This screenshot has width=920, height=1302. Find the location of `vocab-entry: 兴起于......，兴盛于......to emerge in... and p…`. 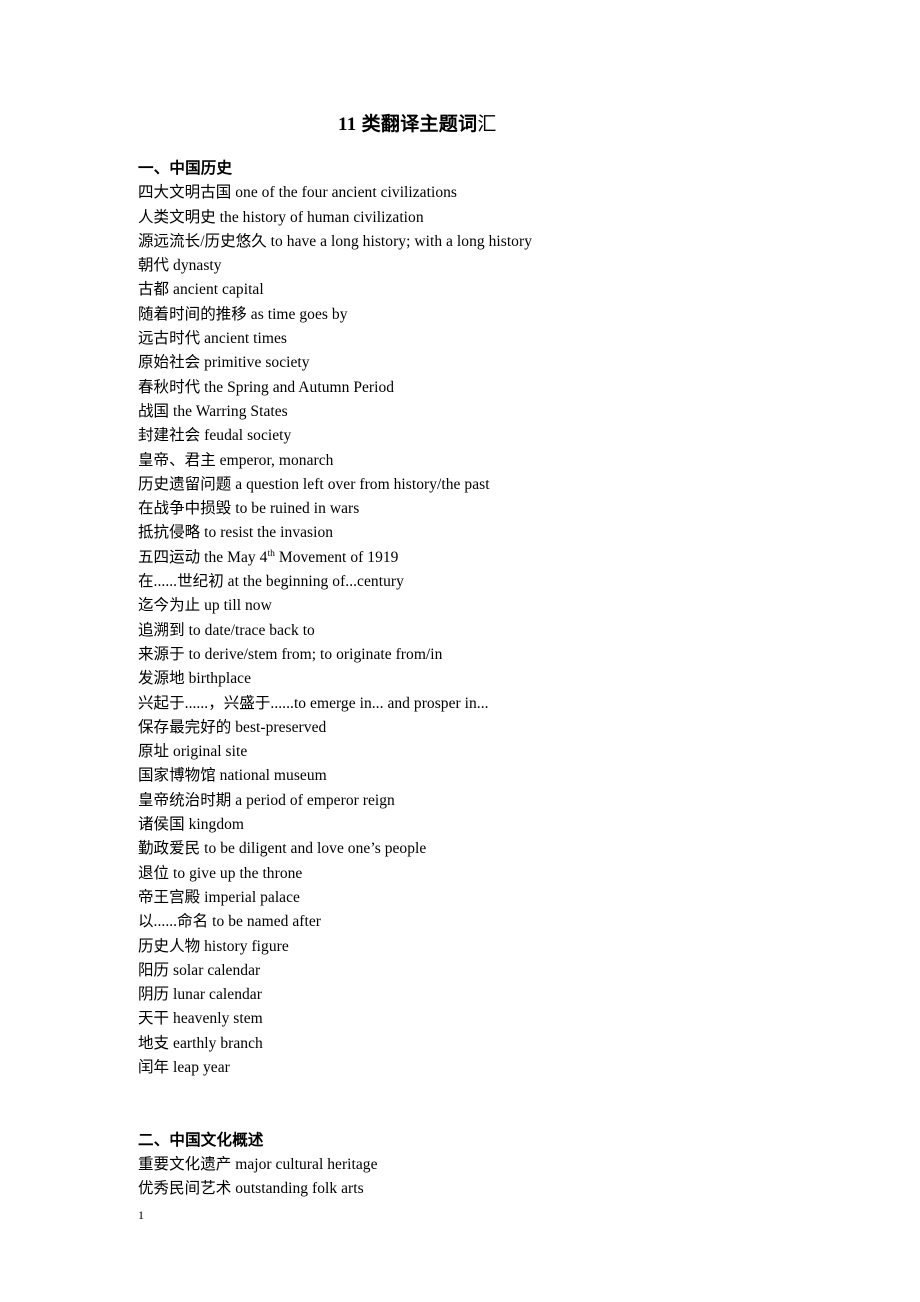

vocab-entry: 兴起于......，兴盛于......to emerge in... and p… is located at coordinates (313, 703).